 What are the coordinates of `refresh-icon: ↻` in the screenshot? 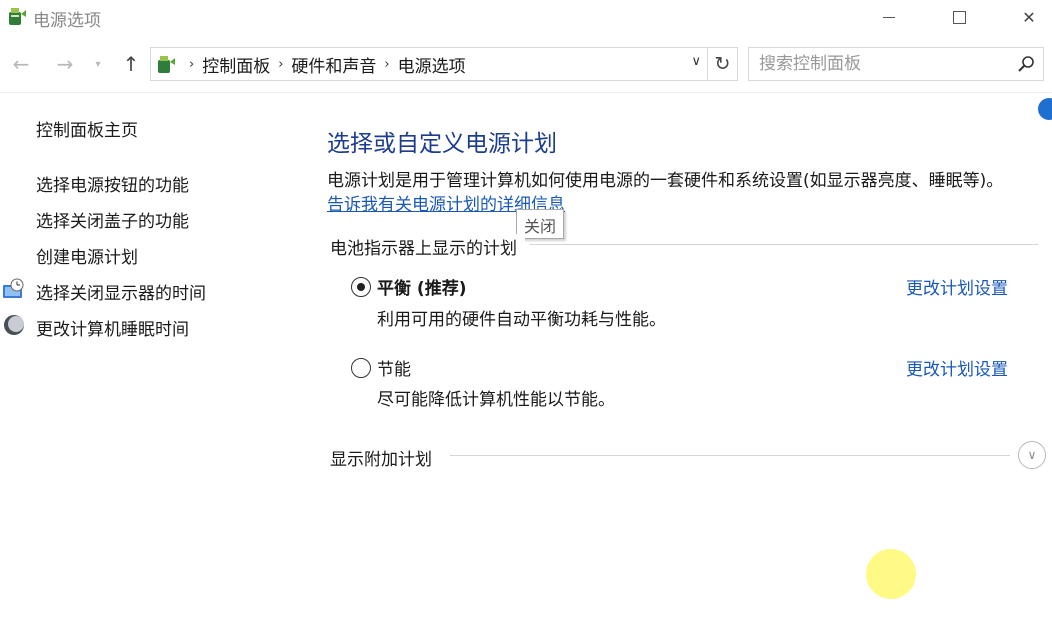 It's located at (723, 64).